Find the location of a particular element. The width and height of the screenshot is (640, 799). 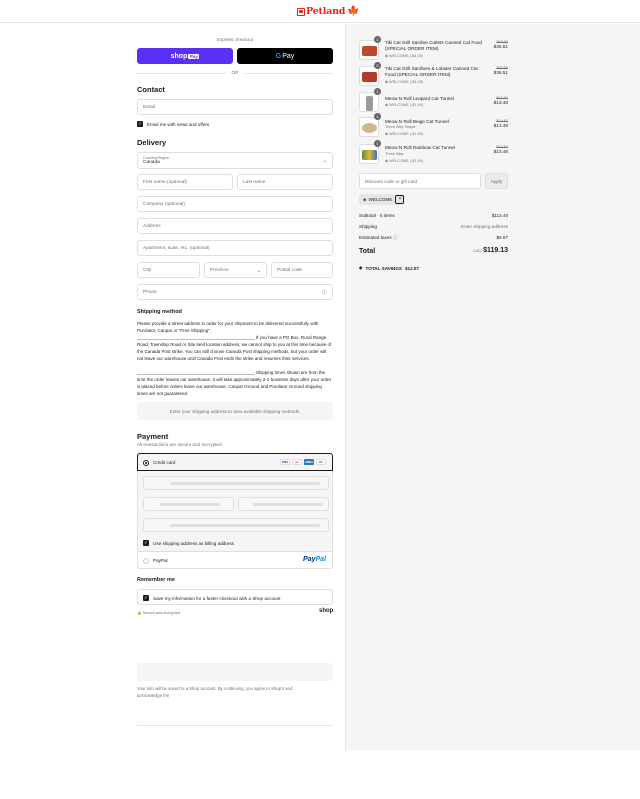

last-name-placeholder: Last name is located at coordinates (254, 182).